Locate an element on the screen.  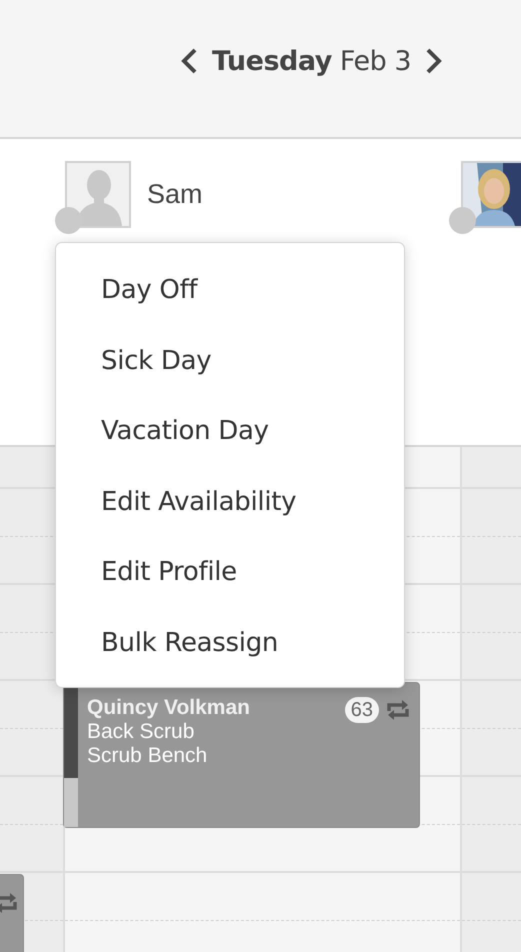
date-title: Tuesday Feb 3 is located at coordinates (311, 61).